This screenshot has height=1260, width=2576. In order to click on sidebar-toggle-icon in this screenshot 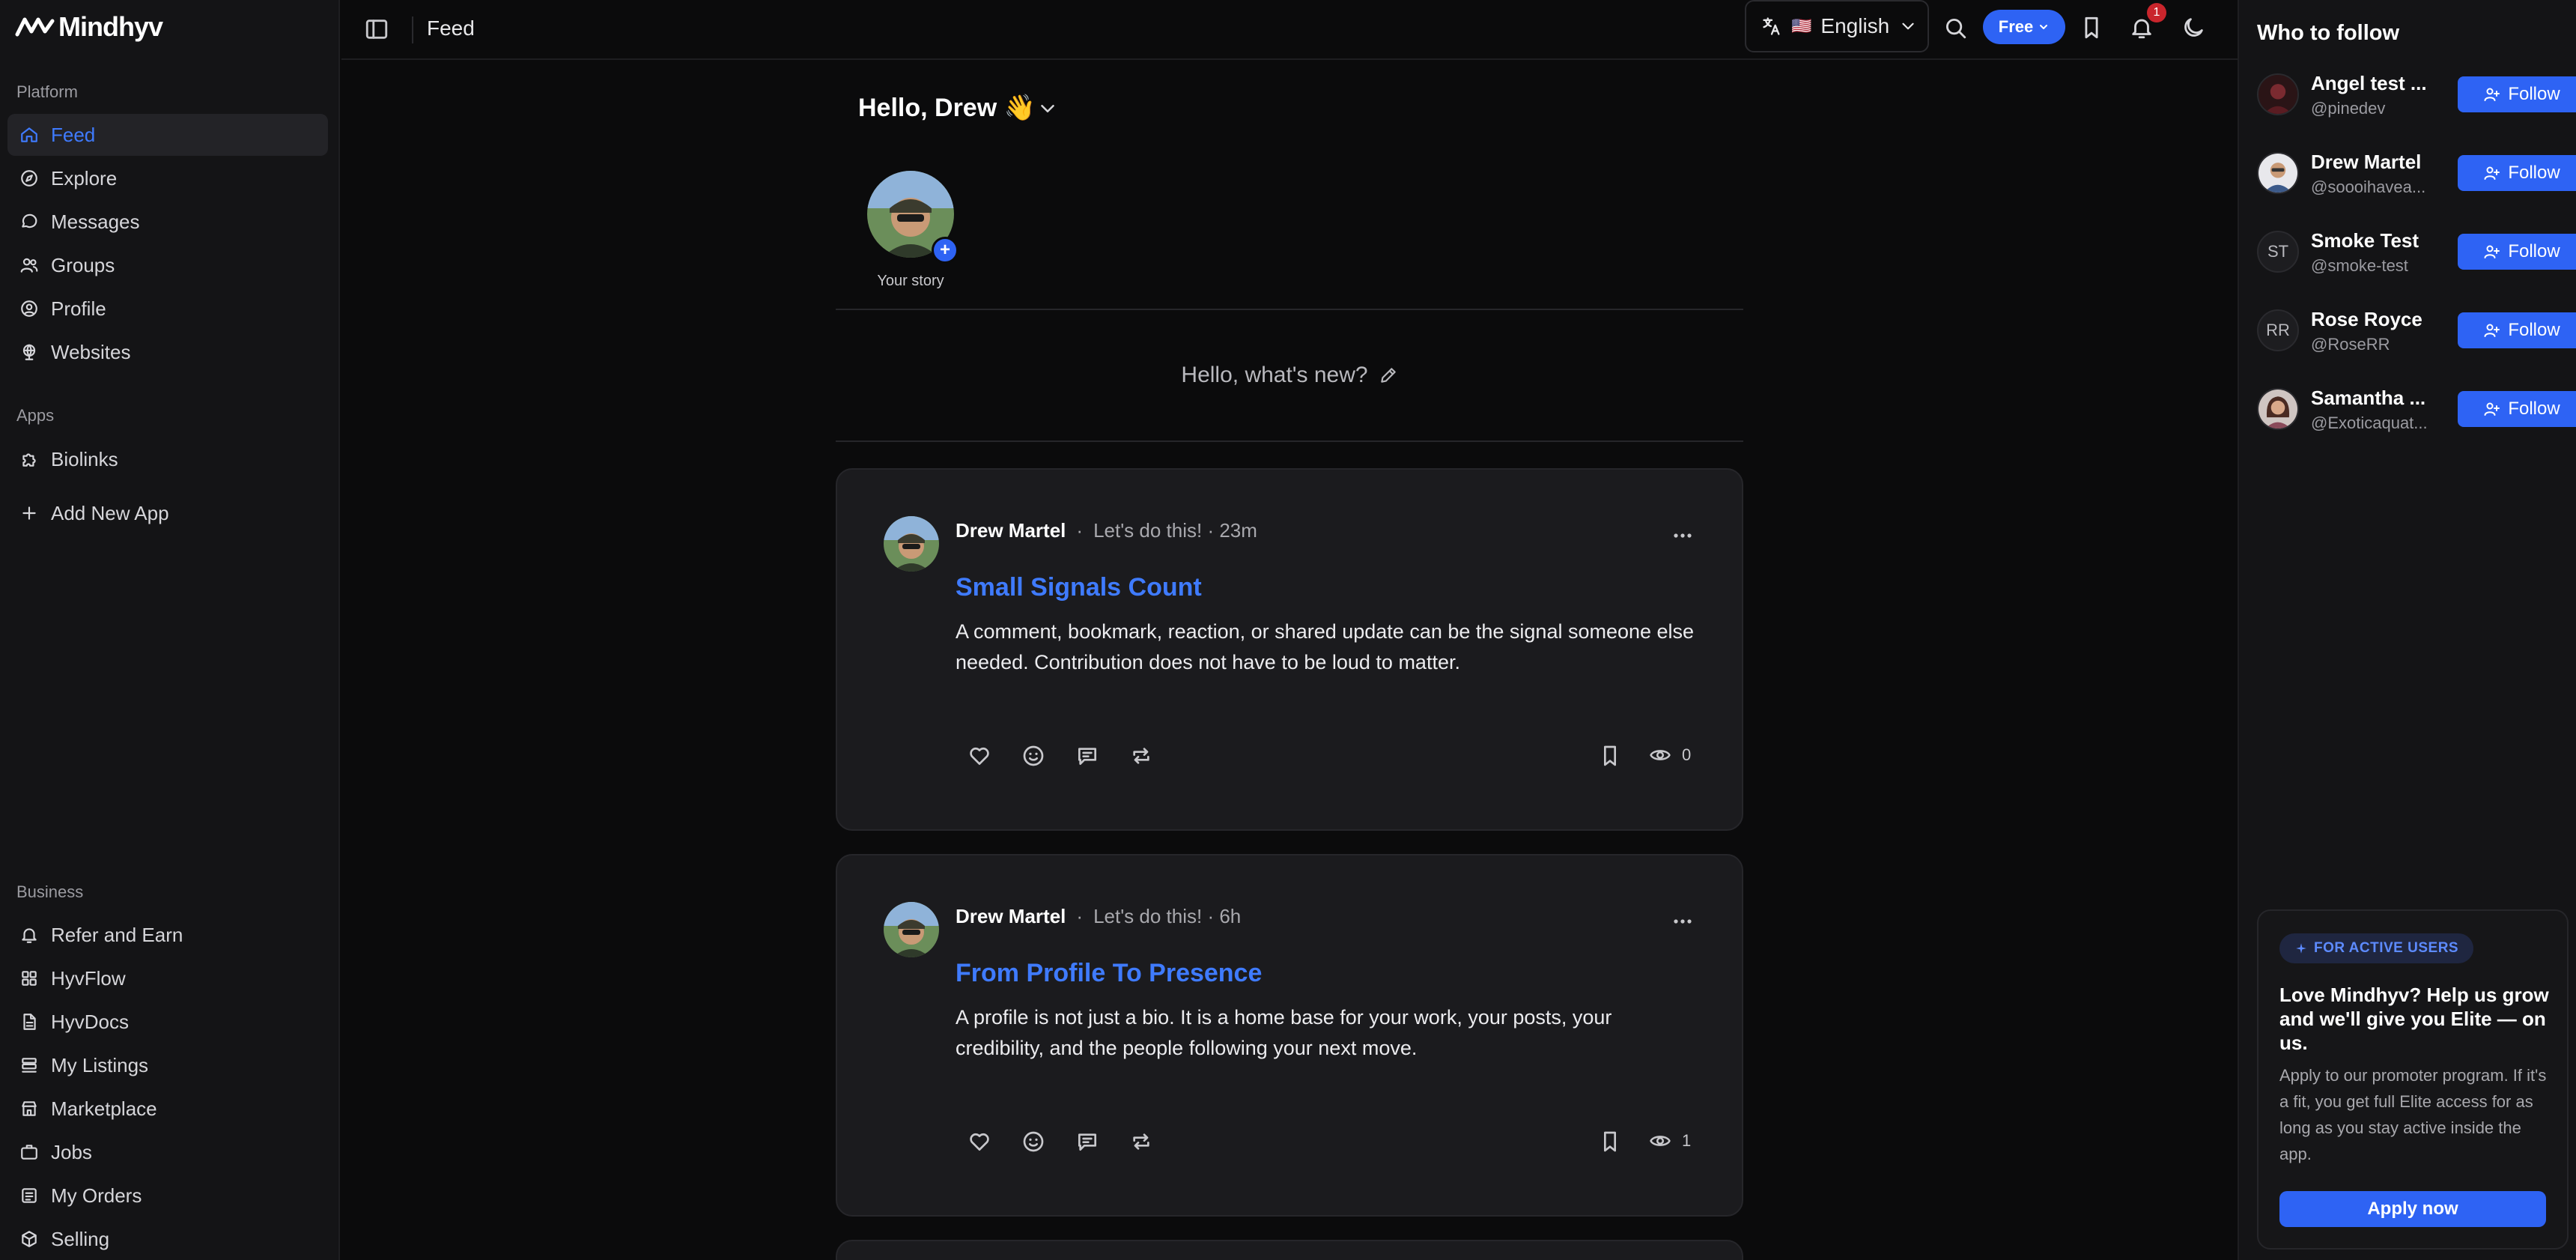, I will do `click(376, 29)`.